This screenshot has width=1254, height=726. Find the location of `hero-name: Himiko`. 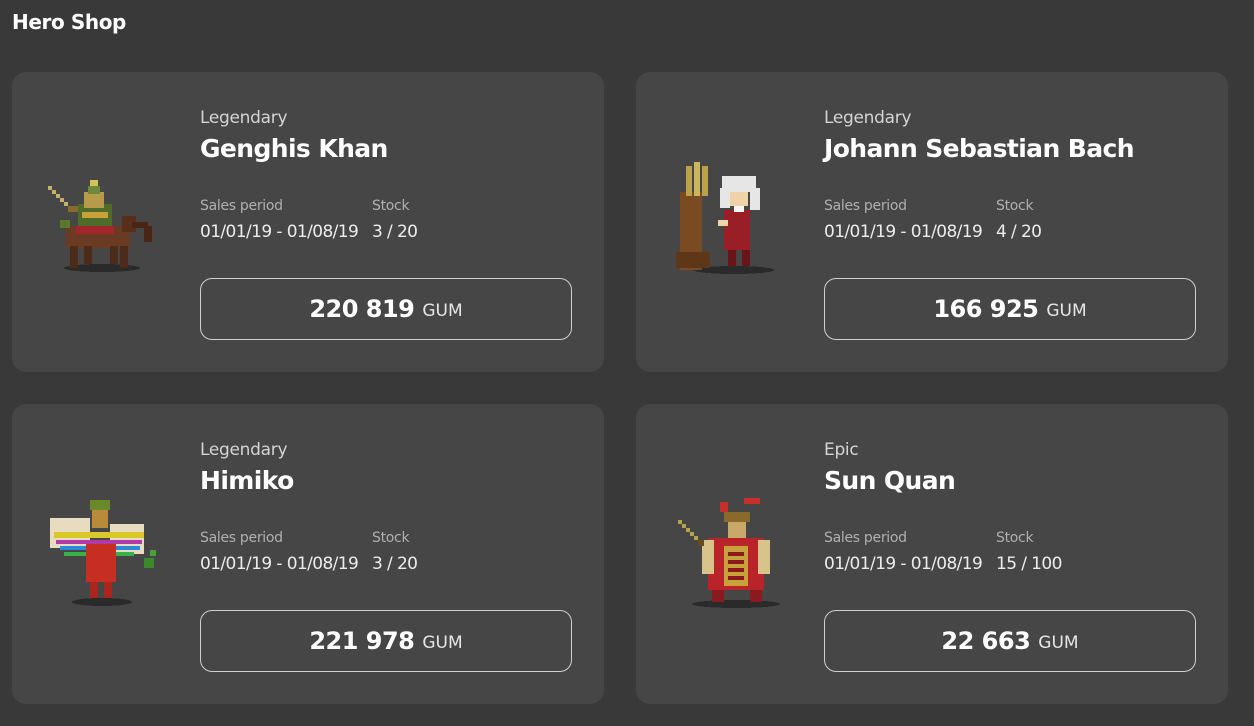

hero-name: Himiko is located at coordinates (247, 480).